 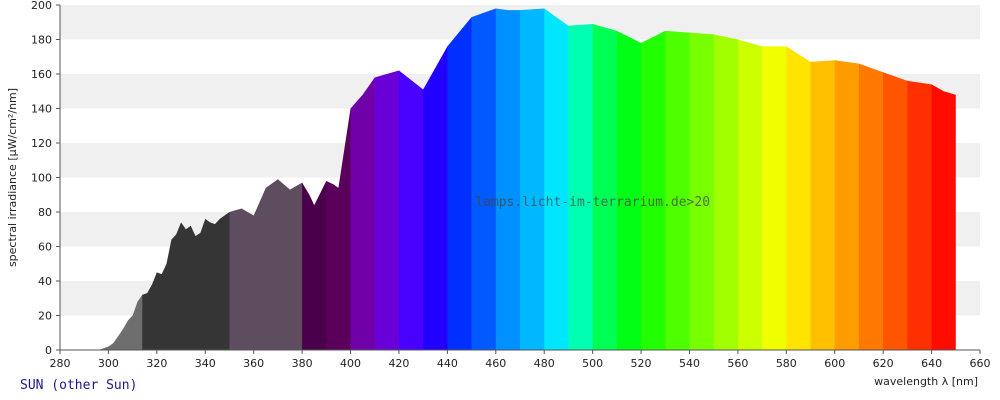 What do you see at coordinates (41, 40) in the screenshot?
I see `y-tick-label: 180` at bounding box center [41, 40].